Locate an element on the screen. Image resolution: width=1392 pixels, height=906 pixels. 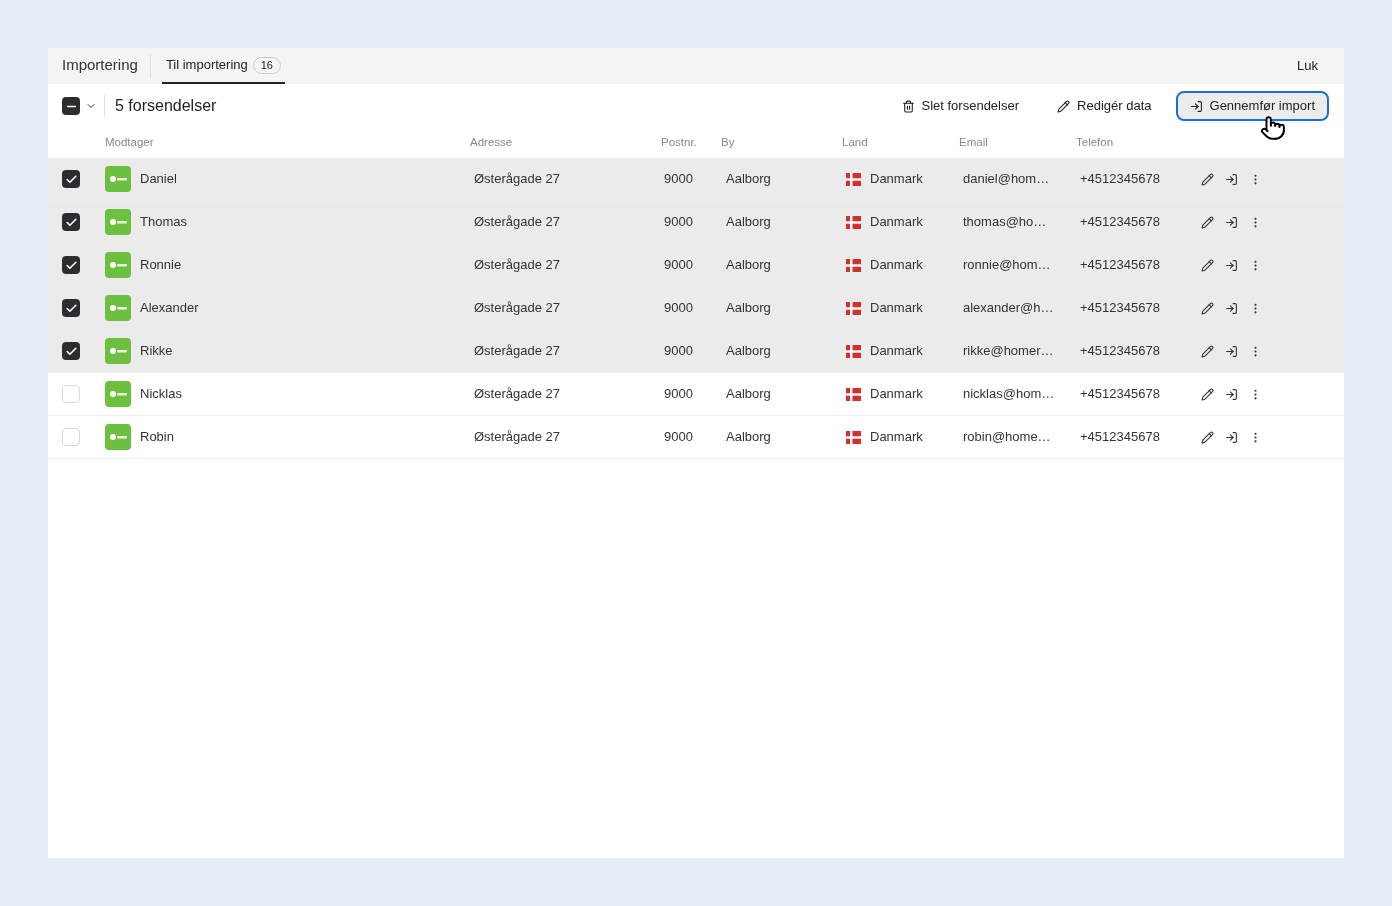
tab: Til importering 16 is located at coordinates (223, 66).